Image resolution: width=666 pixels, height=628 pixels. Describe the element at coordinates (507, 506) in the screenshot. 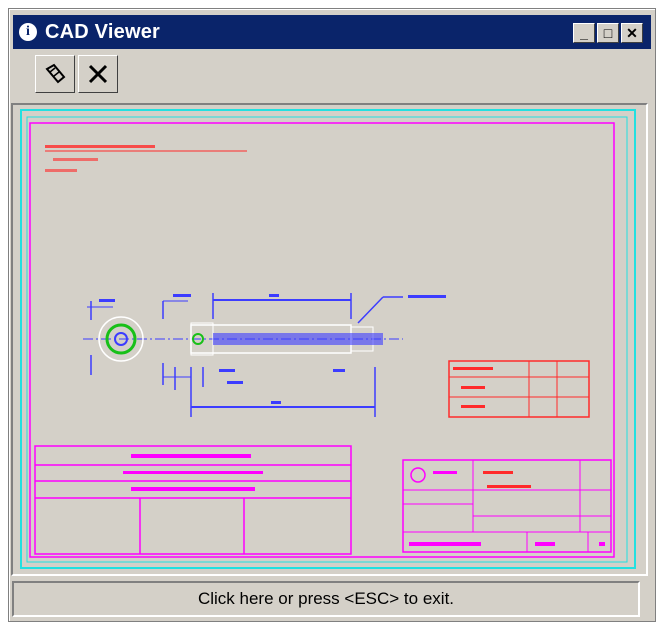

I see `title-block` at that location.